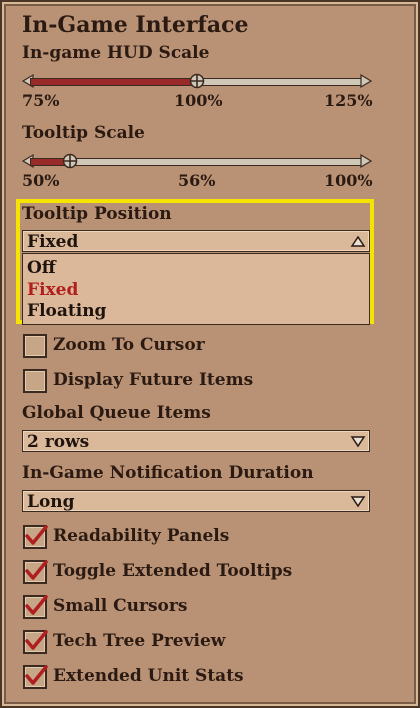  I want to click on readability-panels-checkbox, so click(35, 537).